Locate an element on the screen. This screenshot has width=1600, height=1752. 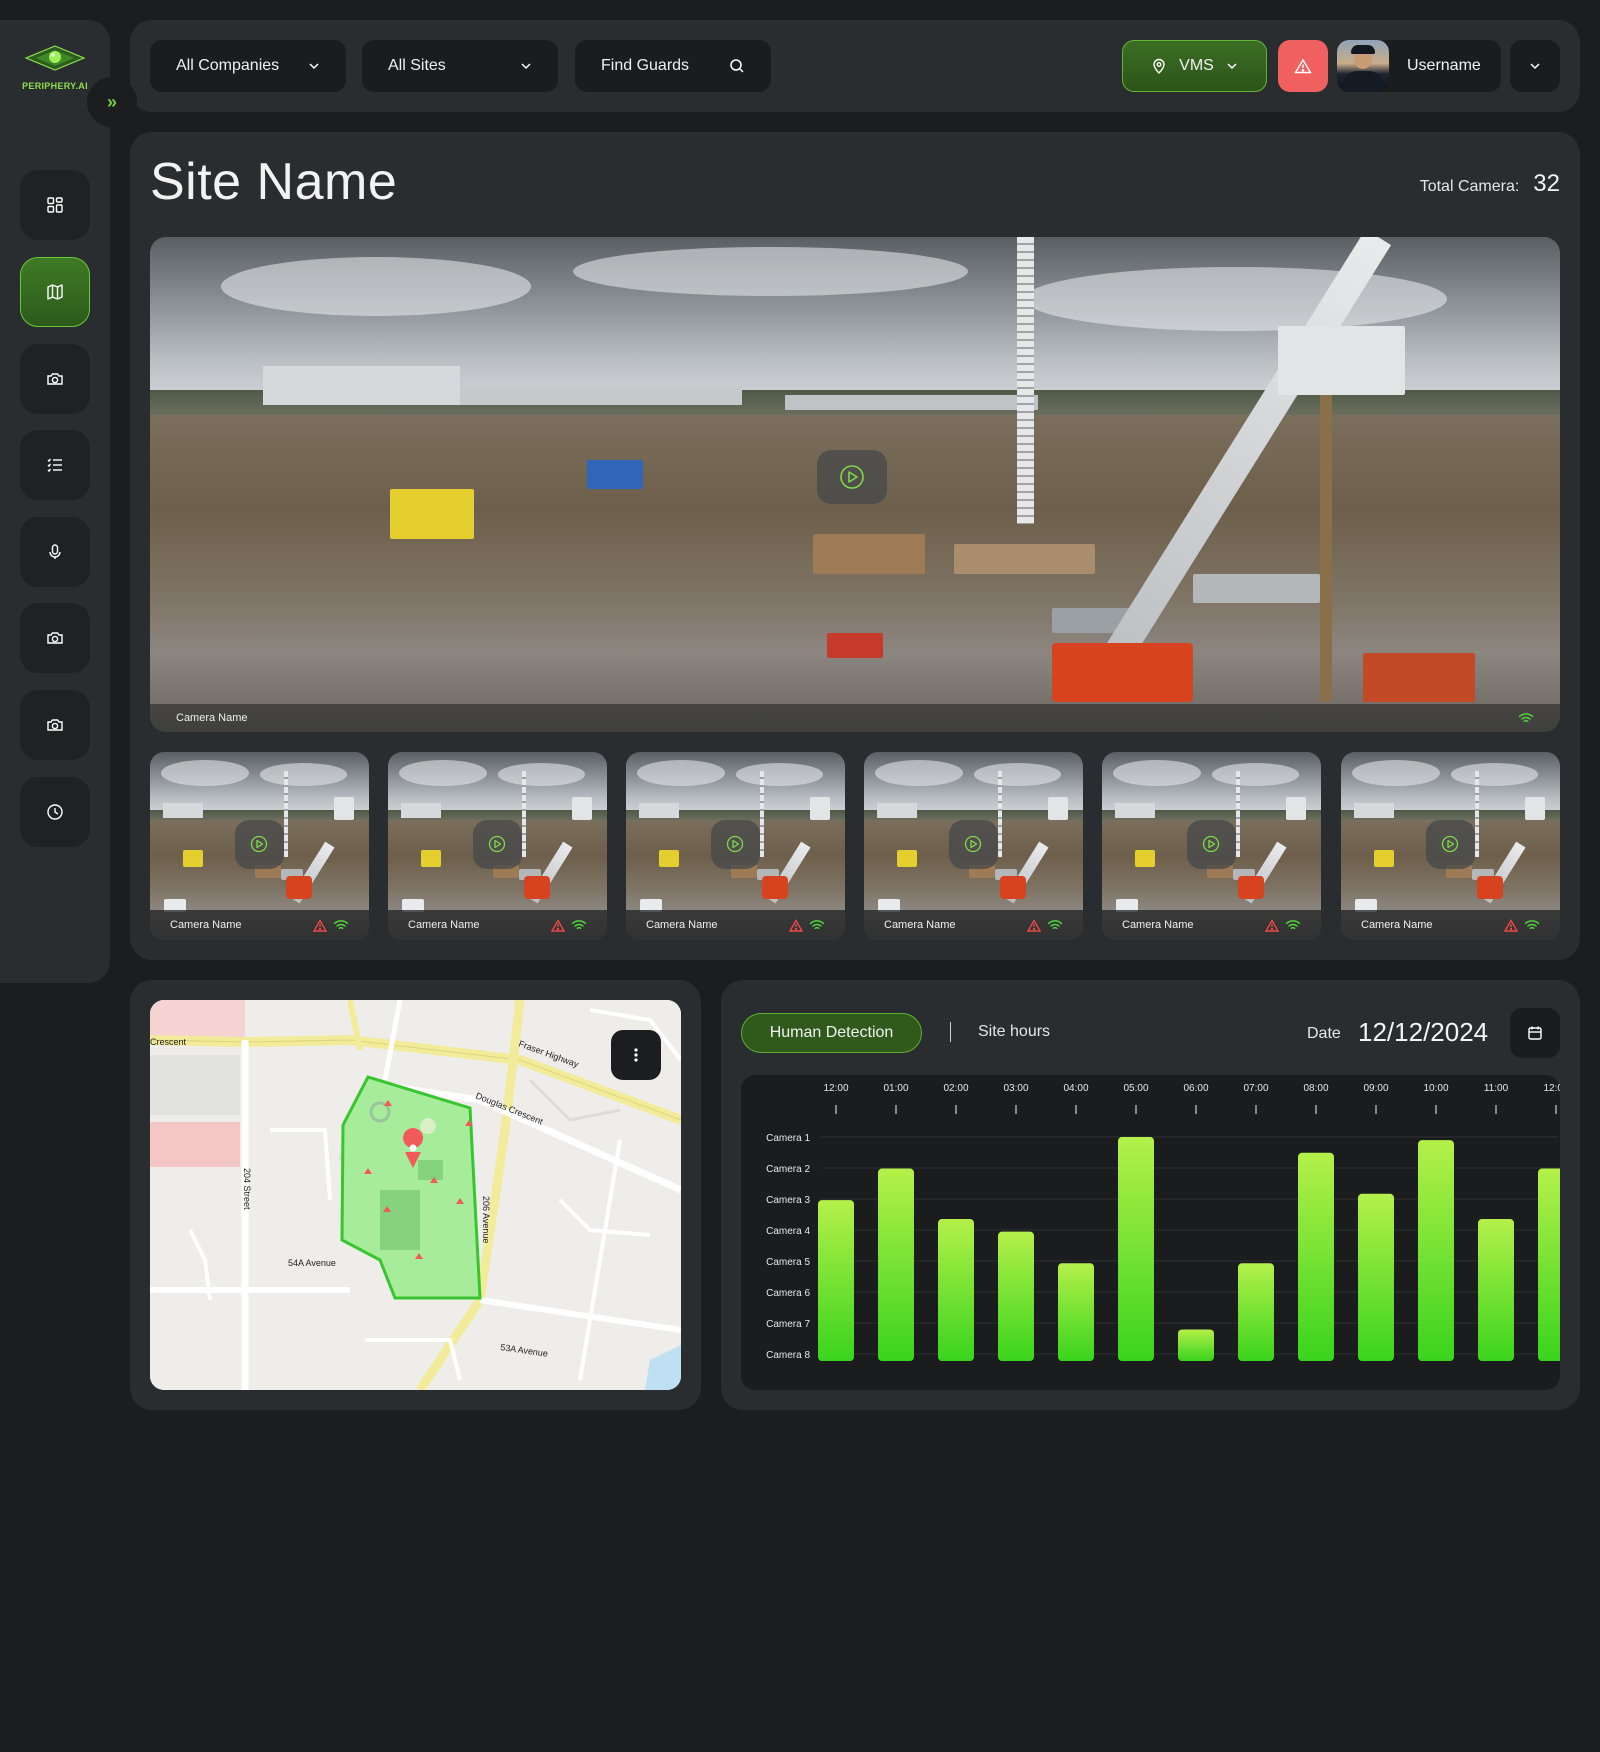
sidebar-item-microphone is located at coordinates (55, 552).